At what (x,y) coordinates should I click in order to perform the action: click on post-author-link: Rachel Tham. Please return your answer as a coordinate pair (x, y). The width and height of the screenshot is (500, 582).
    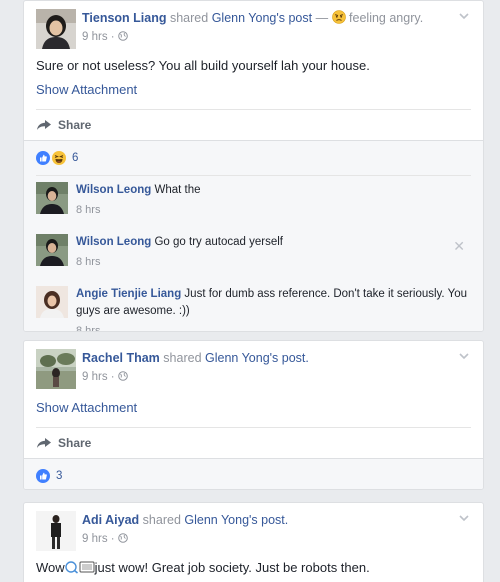
    Looking at the image, I should click on (121, 358).